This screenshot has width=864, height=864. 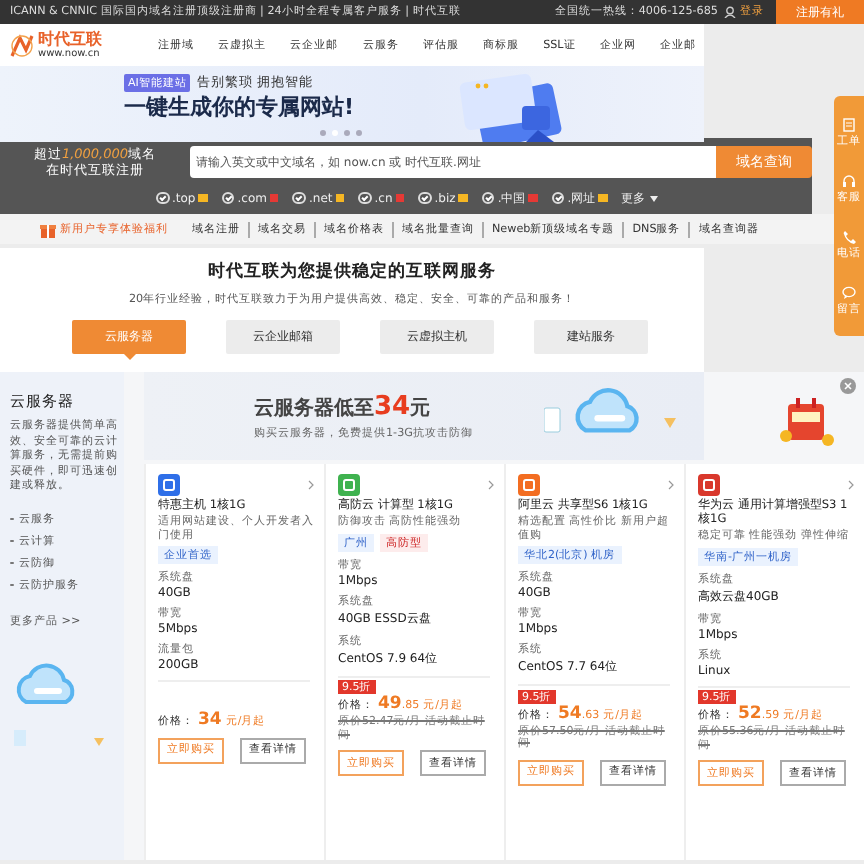 What do you see at coordinates (342, 406) in the screenshot?
I see `promo-headline: 云服务器低至34元` at bounding box center [342, 406].